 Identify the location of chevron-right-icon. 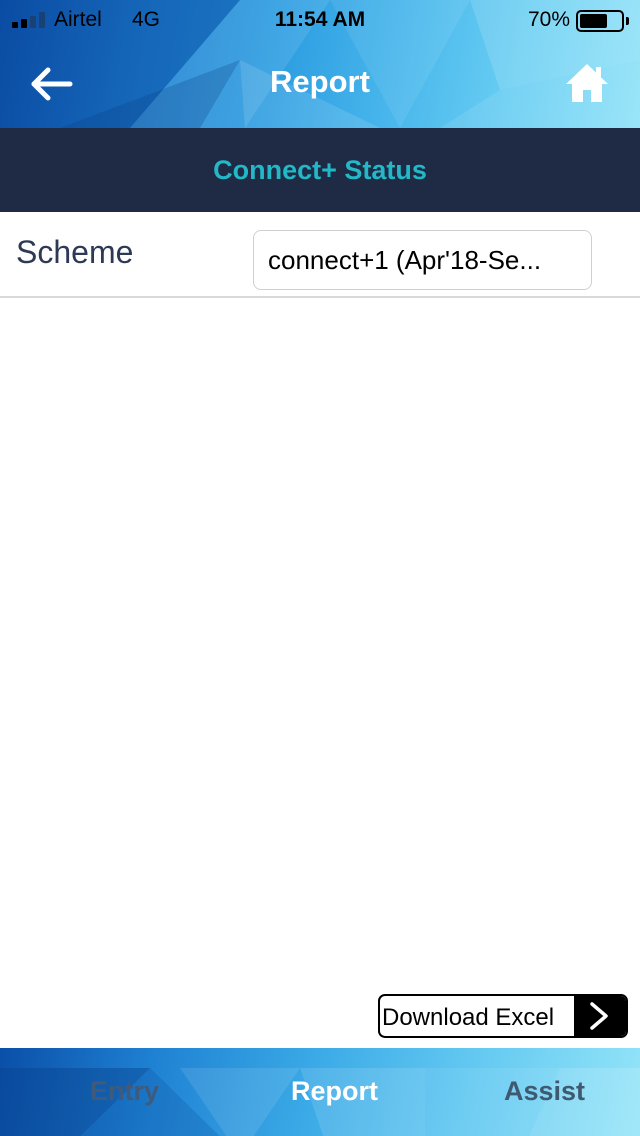
(599, 1016).